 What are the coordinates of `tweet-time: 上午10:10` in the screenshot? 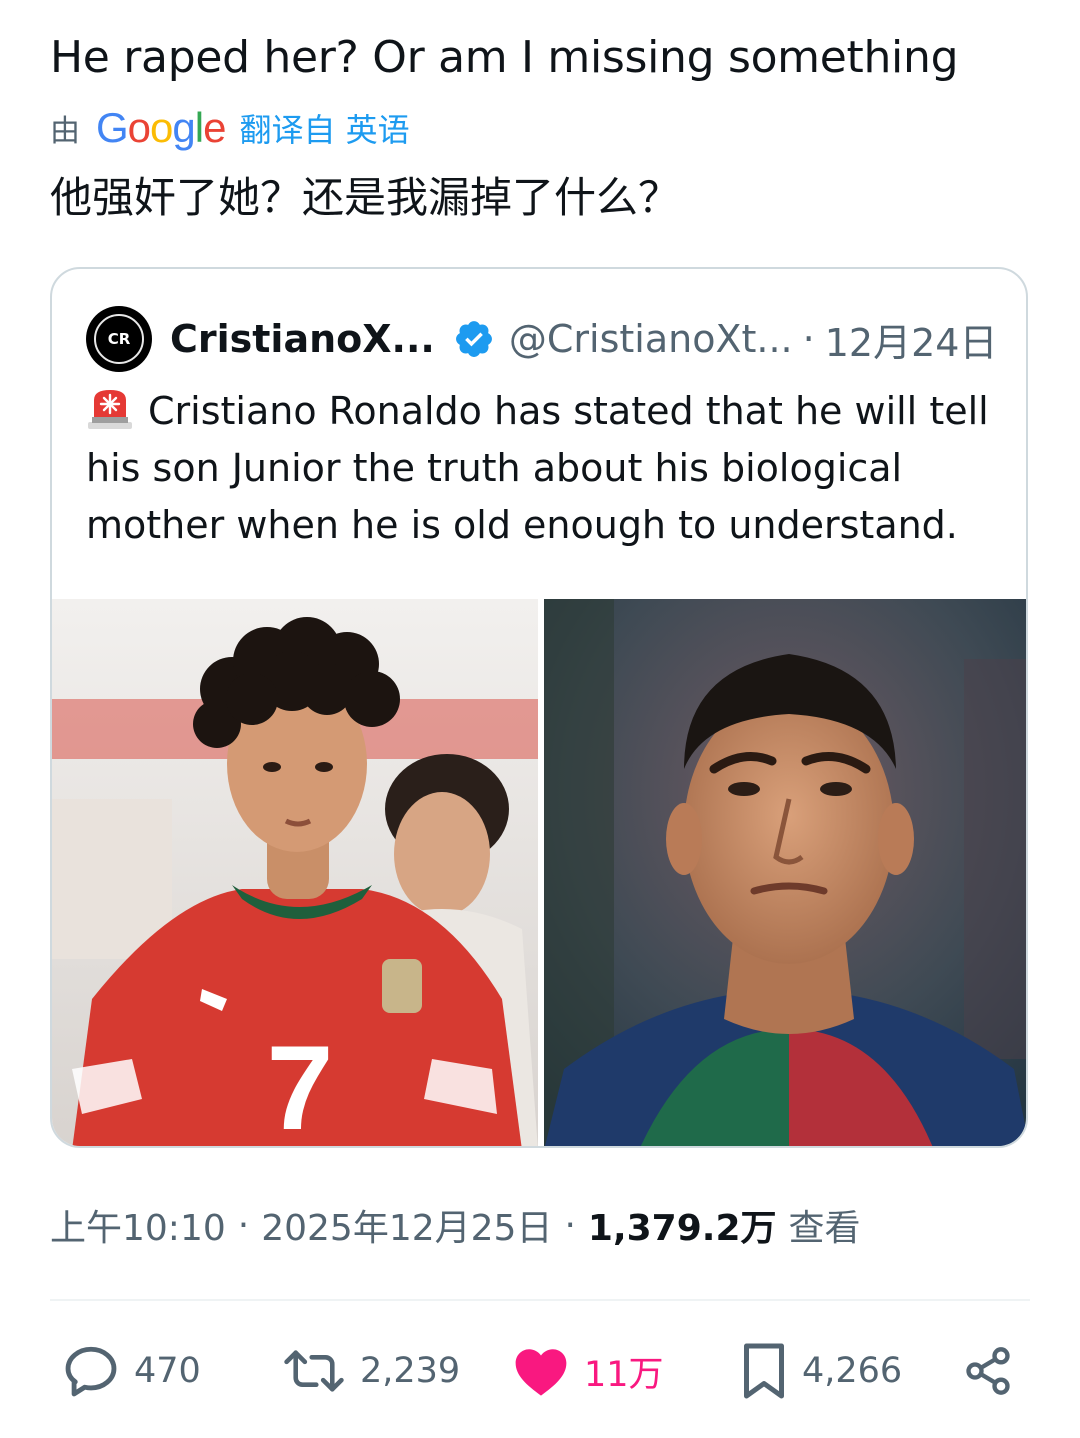 It's located at (138, 1225).